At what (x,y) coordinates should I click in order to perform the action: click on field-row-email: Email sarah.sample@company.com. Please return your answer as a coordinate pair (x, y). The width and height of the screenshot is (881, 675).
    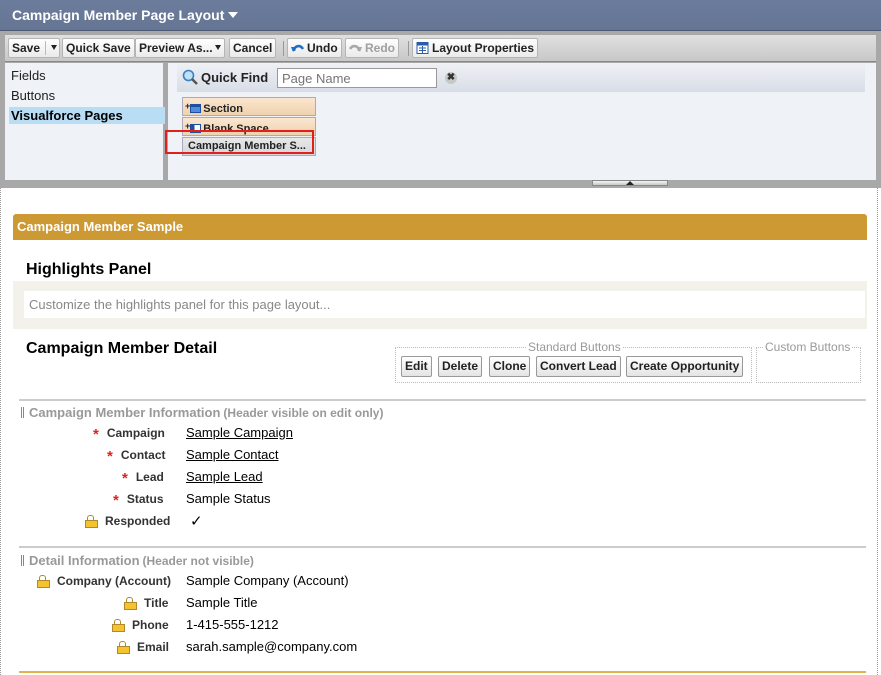
    Looking at the image, I should click on (301, 648).